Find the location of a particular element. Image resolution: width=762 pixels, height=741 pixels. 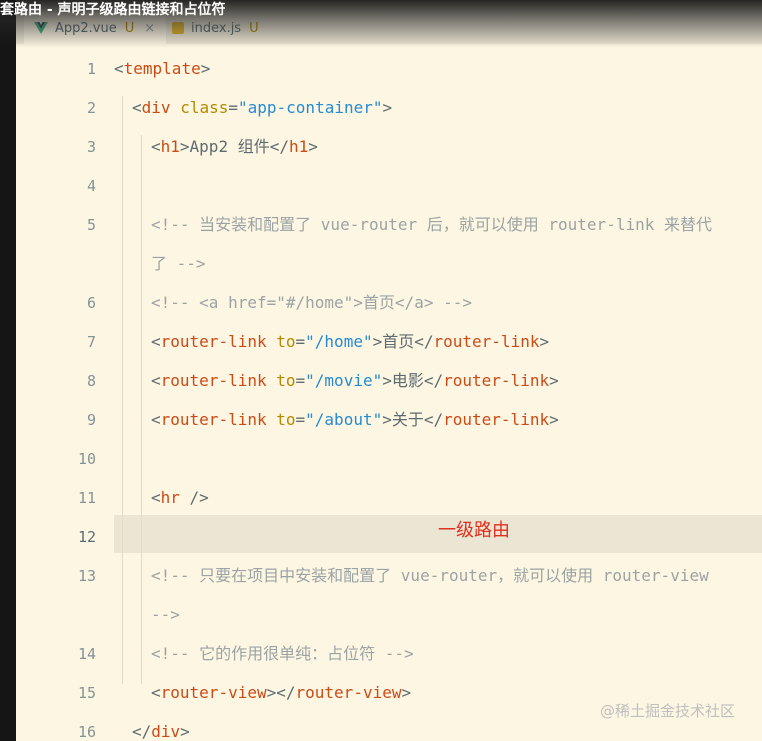

line-number: 10 is located at coordinates (86, 459).